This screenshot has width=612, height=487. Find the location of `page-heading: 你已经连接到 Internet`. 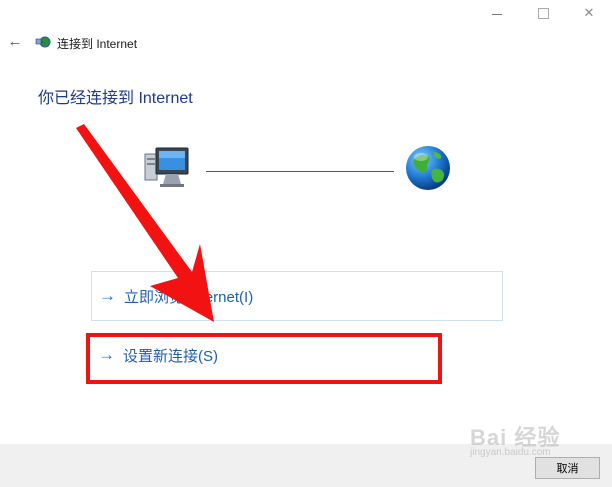

page-heading: 你已经连接到 Internet is located at coordinates (115, 98).